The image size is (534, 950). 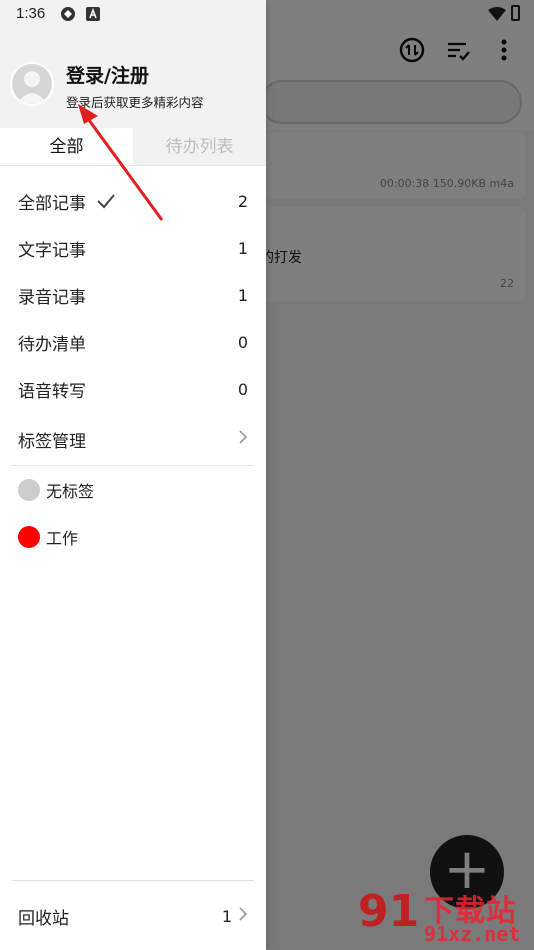 What do you see at coordinates (242, 201) in the screenshot?
I see `menu-item-count: 2` at bounding box center [242, 201].